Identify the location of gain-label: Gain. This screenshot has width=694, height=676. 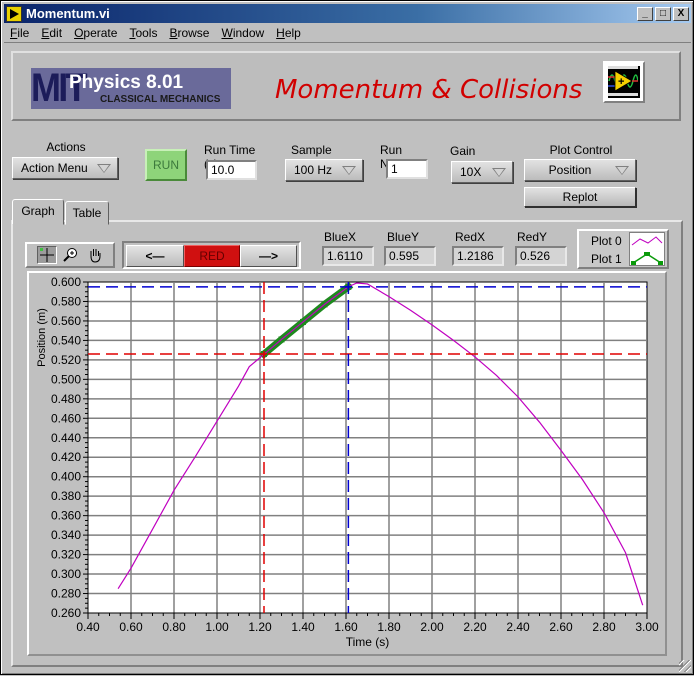
(463, 151).